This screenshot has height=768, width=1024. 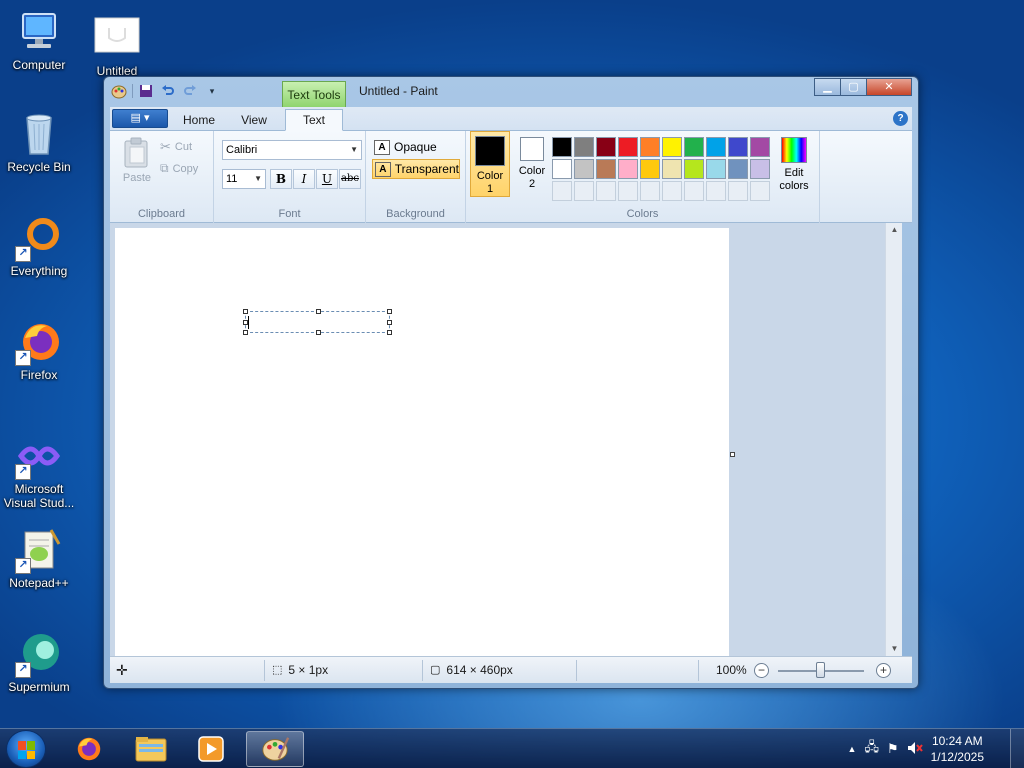 I want to click on font-family-dropdown: Calibri ▼, so click(x=292, y=150).